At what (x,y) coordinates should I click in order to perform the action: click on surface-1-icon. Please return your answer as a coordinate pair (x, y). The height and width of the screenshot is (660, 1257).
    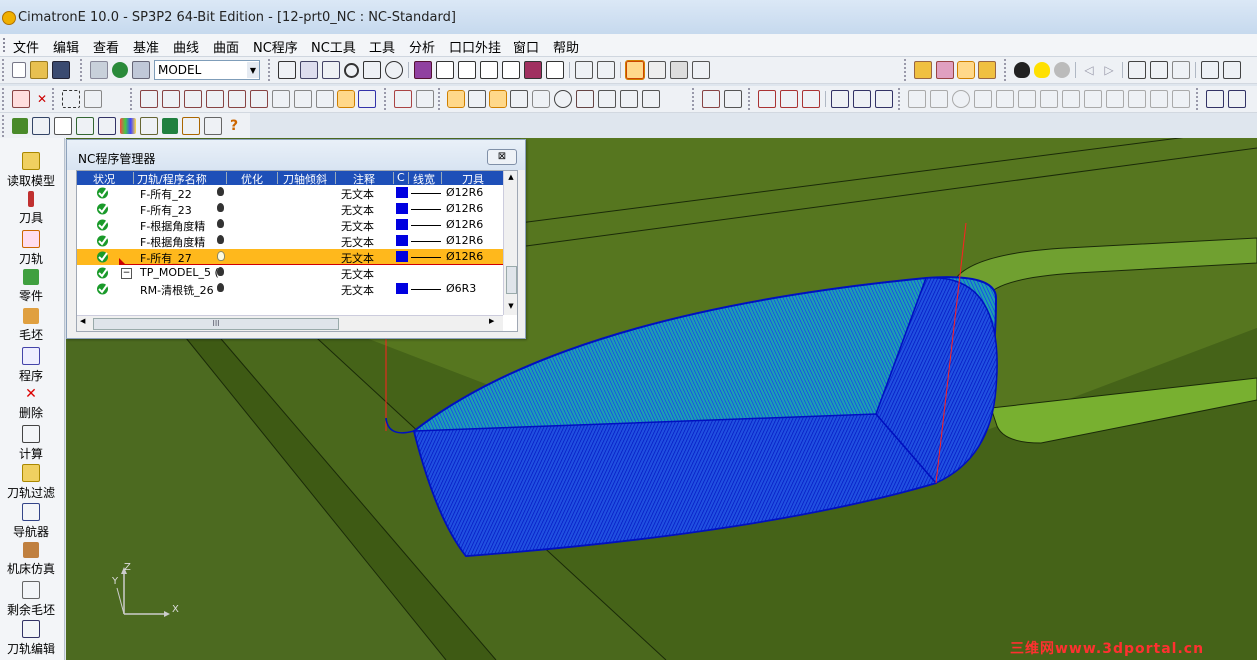
    Looking at the image, I should click on (767, 99).